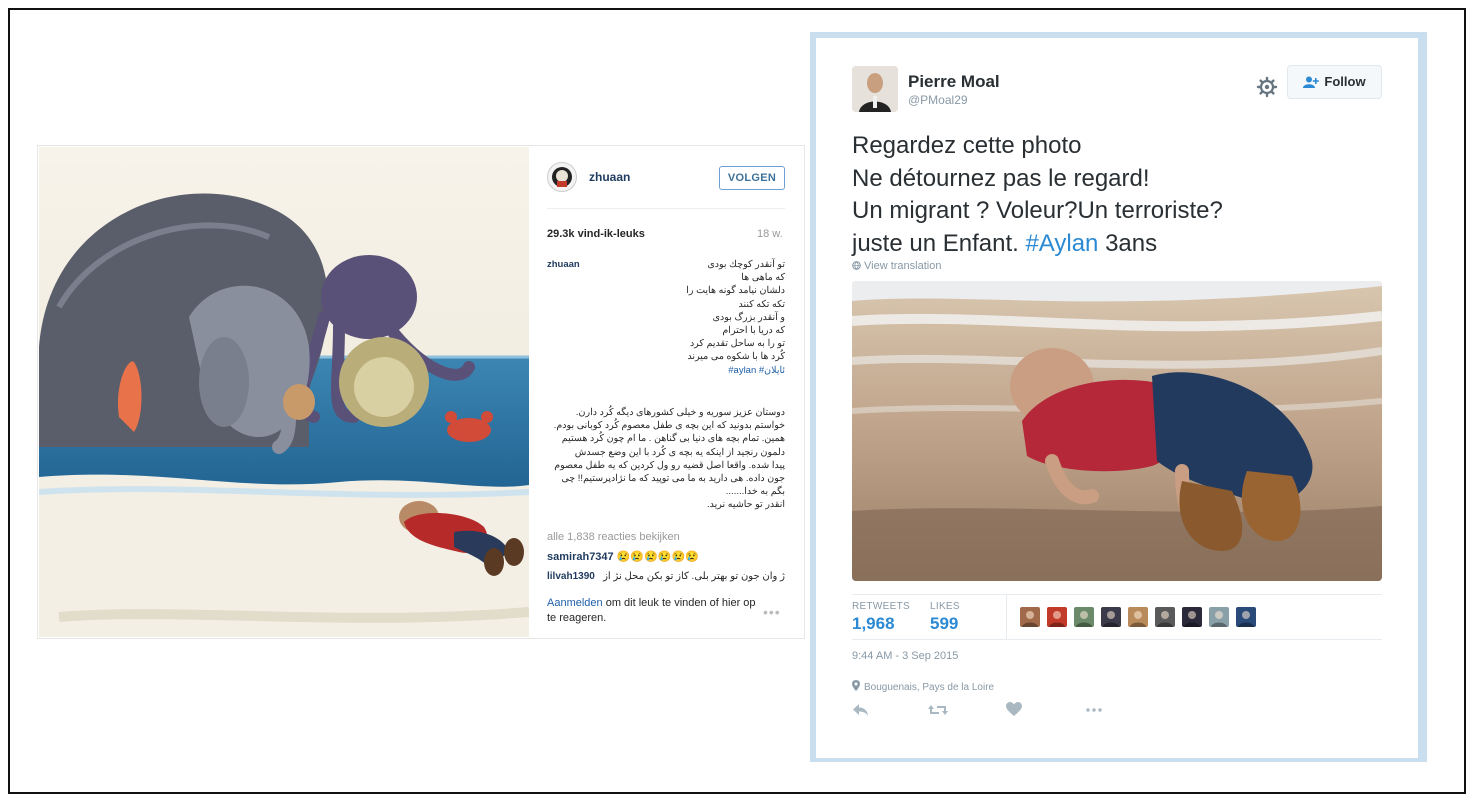  Describe the element at coordinates (753, 331) in the screenshot. I see `caption-line: که دریا با احترام` at that location.